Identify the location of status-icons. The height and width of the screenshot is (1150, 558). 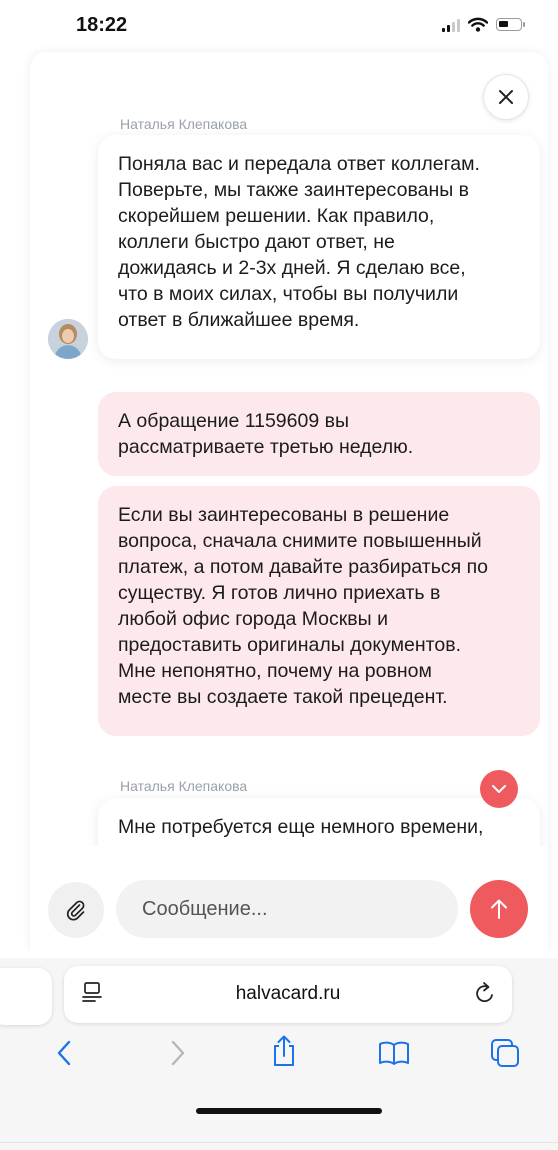
(483, 24).